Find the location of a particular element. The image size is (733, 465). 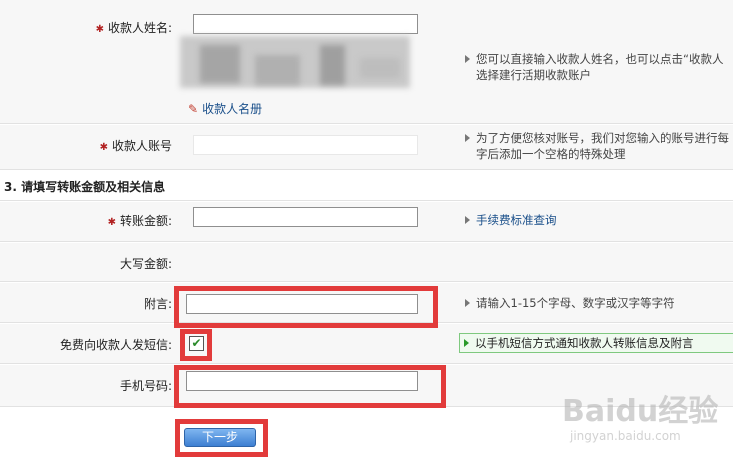

baidu-jingyan-watermark: Baidu经验 jingyan.baidu.com is located at coordinates (640, 419).